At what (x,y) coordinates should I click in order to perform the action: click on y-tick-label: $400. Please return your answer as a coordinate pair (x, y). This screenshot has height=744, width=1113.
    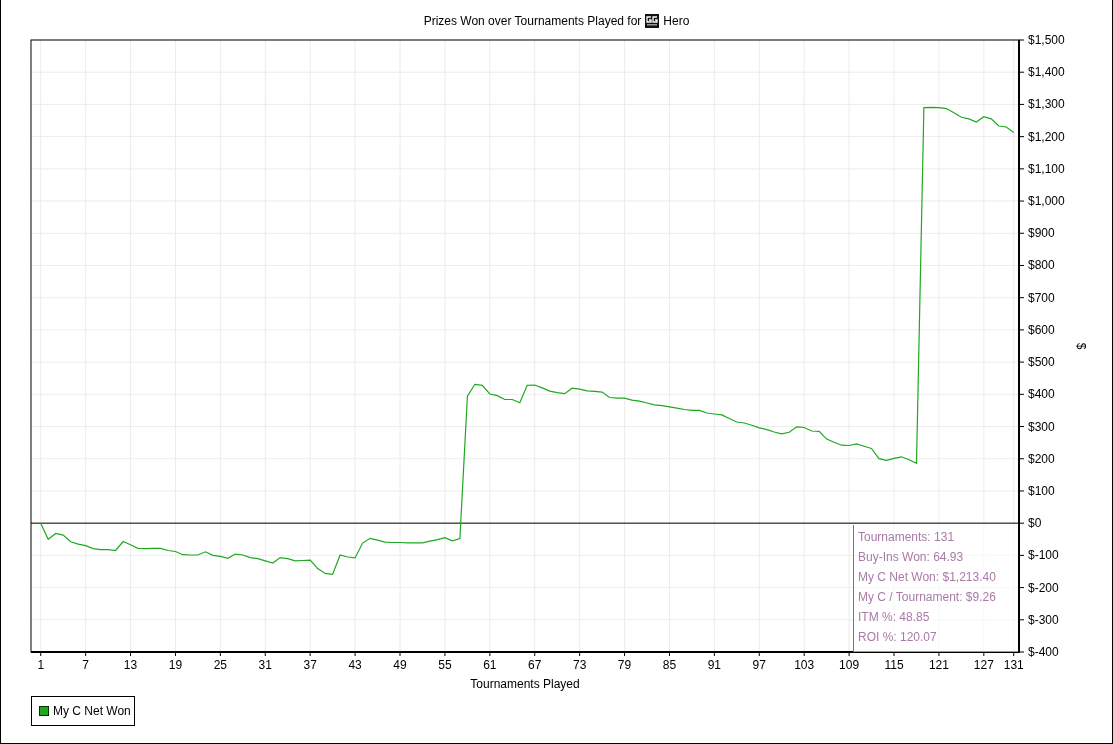
    Looking at the image, I should click on (1041, 394).